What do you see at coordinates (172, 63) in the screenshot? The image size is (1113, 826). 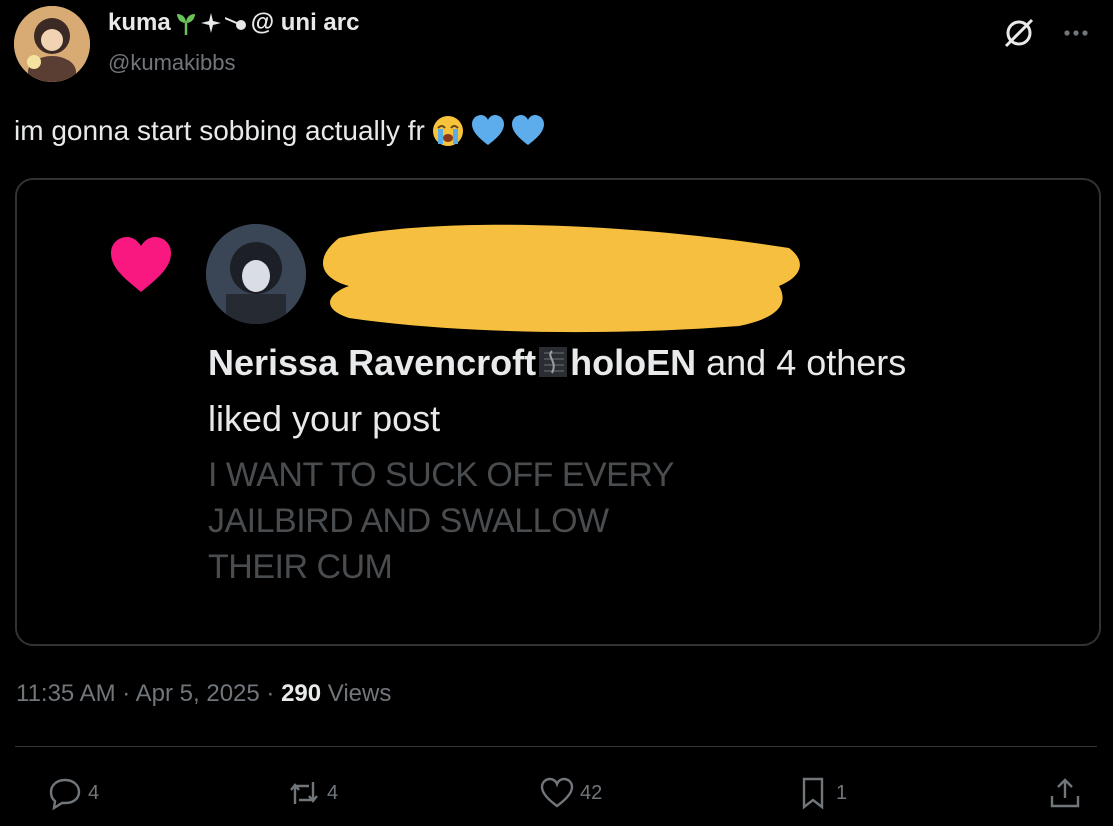 I see `author-handle: @kumakibbs` at bounding box center [172, 63].